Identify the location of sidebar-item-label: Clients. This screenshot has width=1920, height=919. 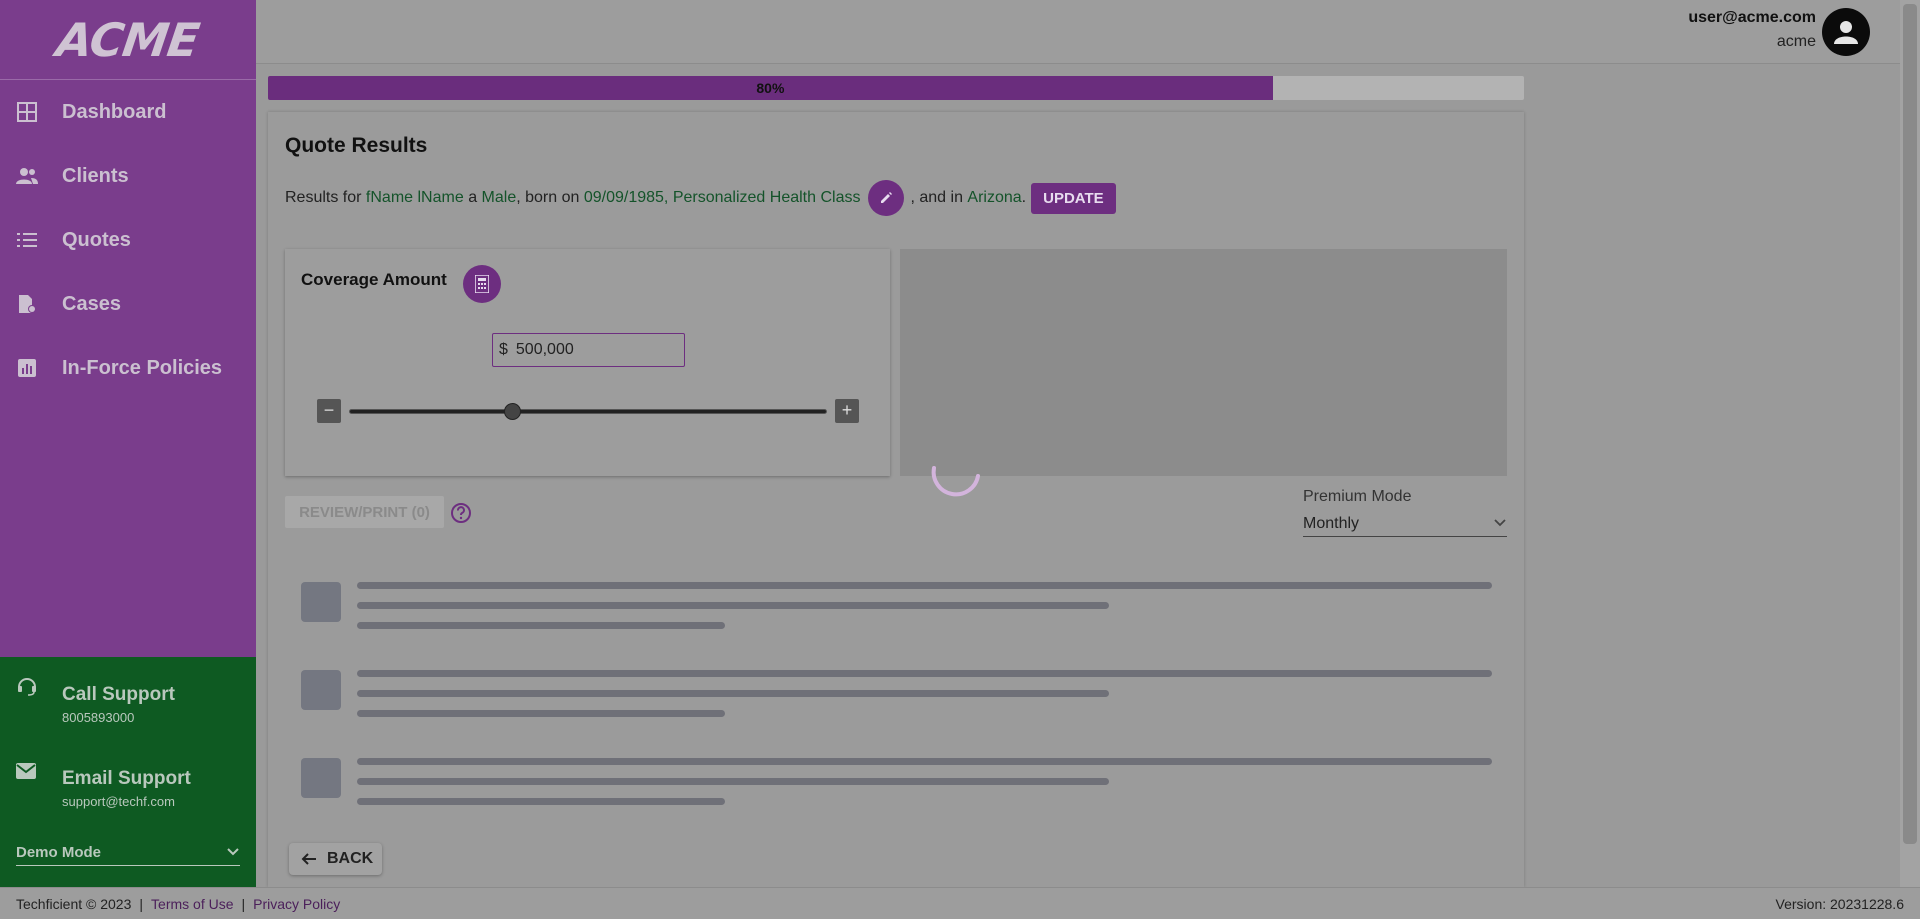
(95, 175).